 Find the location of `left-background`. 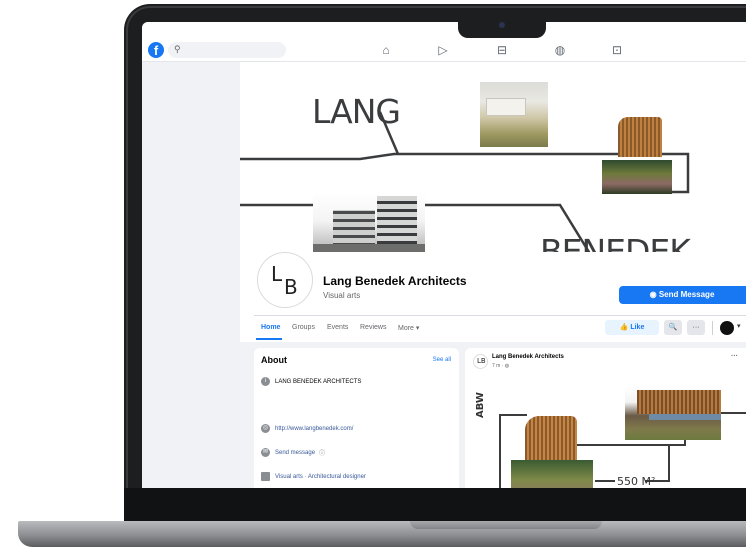

left-background is located at coordinates (191, 202).